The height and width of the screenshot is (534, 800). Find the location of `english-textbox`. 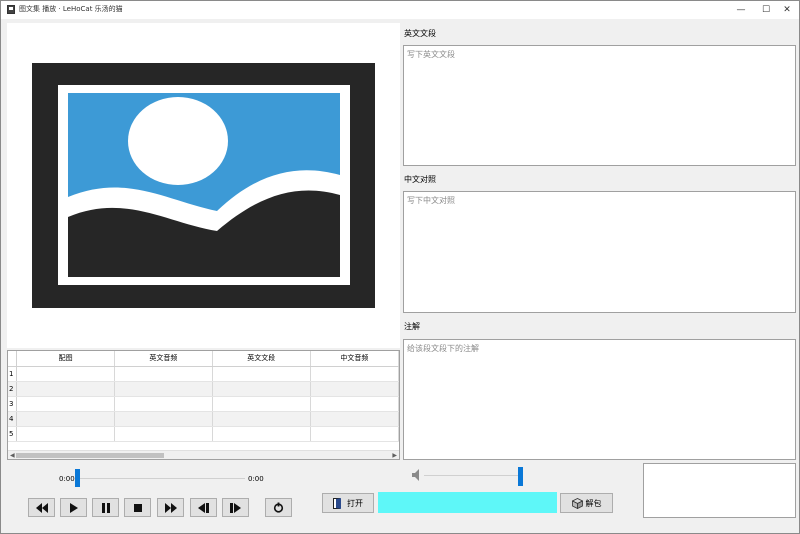

english-textbox is located at coordinates (599, 105).